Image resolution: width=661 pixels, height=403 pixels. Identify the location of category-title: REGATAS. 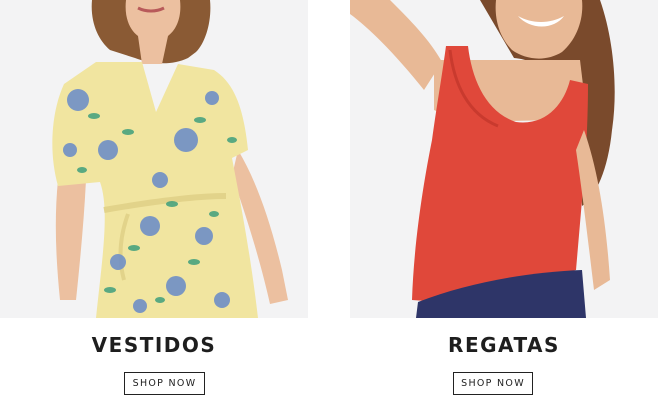
(504, 345).